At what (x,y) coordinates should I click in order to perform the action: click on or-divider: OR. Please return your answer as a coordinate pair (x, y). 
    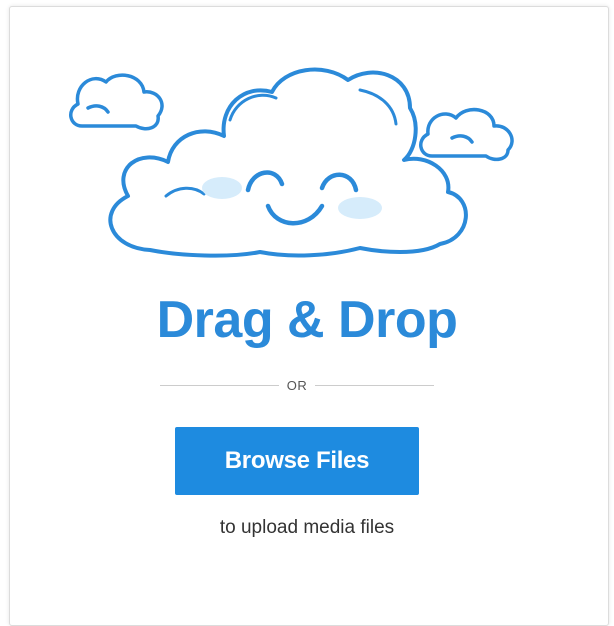
    Looking at the image, I should click on (297, 385).